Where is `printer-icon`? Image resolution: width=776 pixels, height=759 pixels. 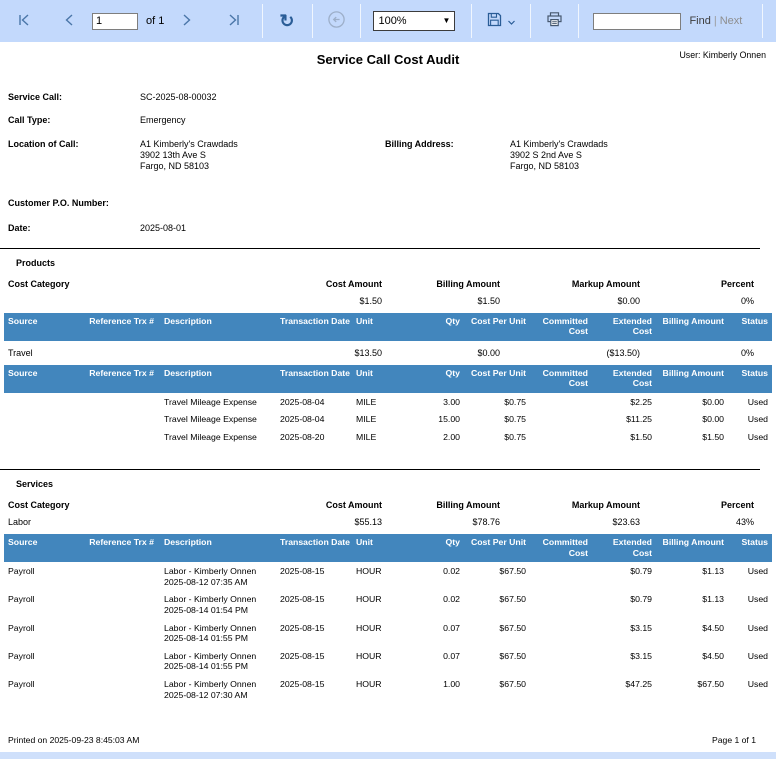
printer-icon is located at coordinates (554, 21).